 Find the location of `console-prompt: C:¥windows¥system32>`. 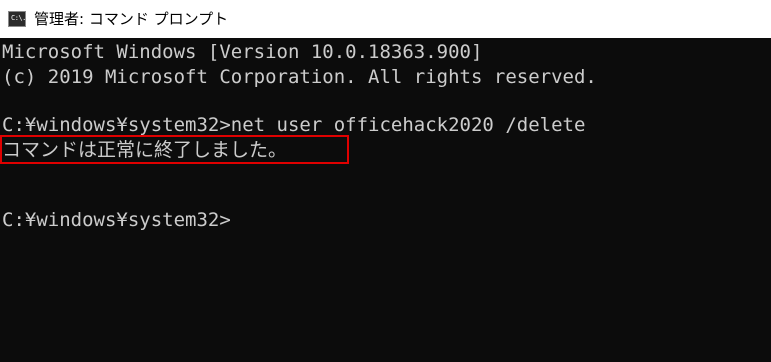

console-prompt: C:¥windows¥system32> is located at coordinates (116, 220).